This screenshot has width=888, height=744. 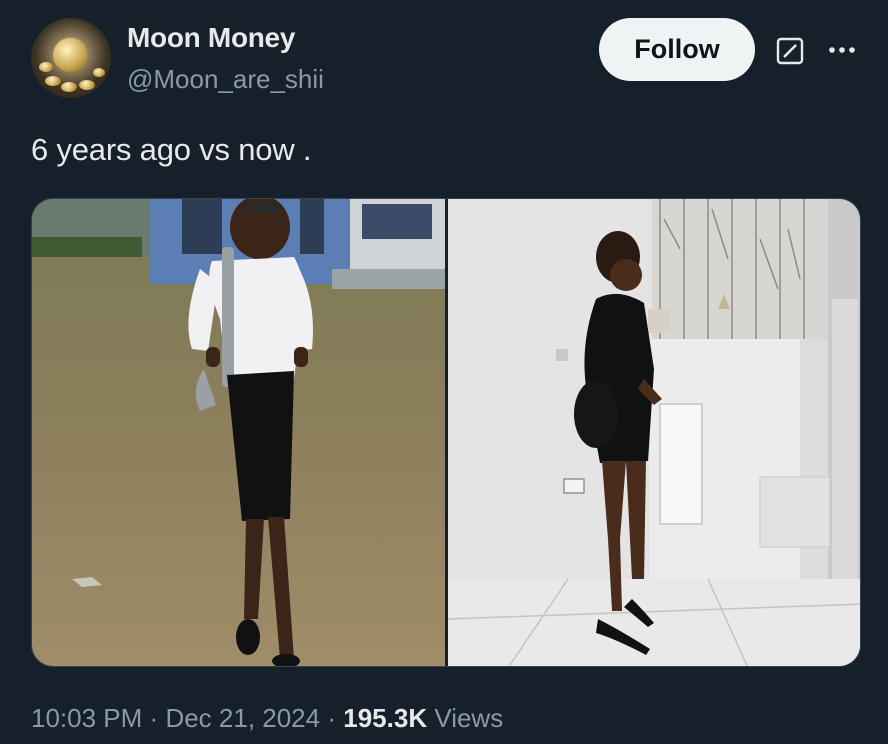 What do you see at coordinates (242, 718) in the screenshot?
I see `tweet-date: Dec 21, 2024` at bounding box center [242, 718].